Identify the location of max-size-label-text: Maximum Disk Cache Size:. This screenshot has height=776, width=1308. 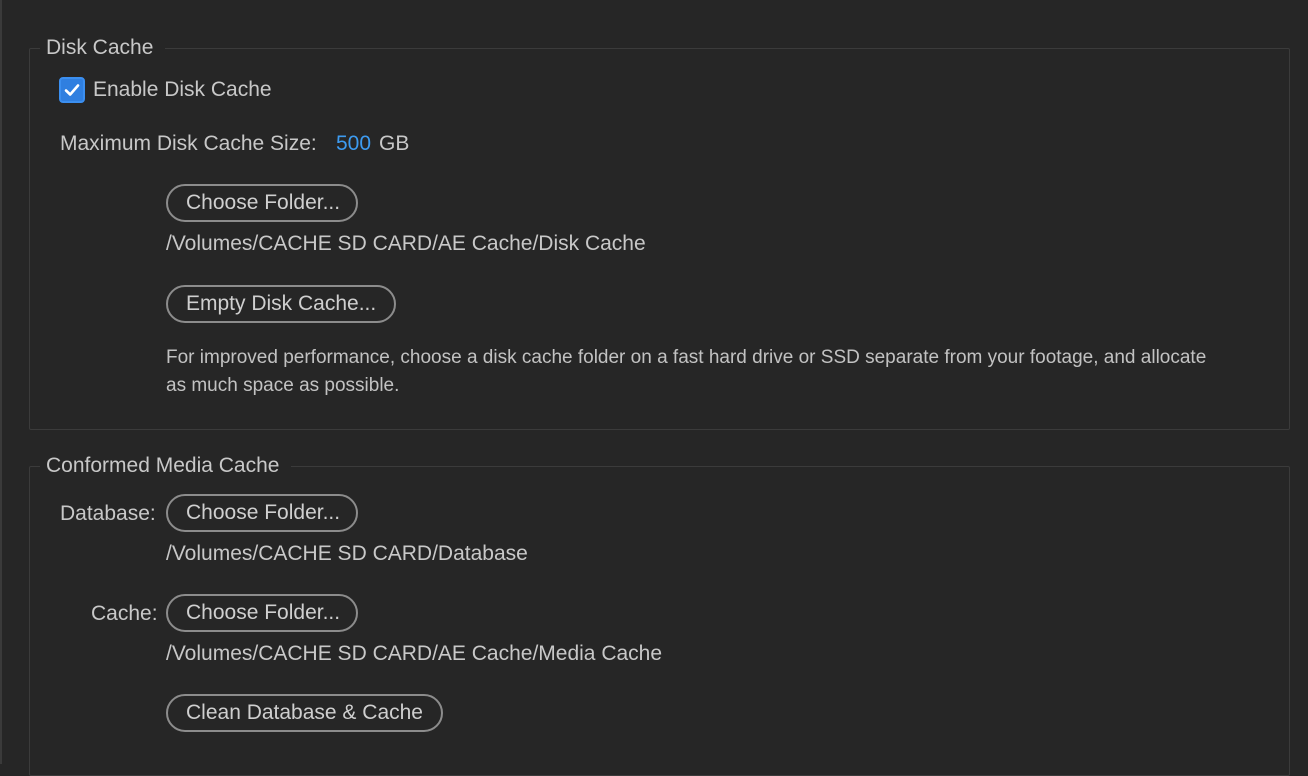
(188, 143).